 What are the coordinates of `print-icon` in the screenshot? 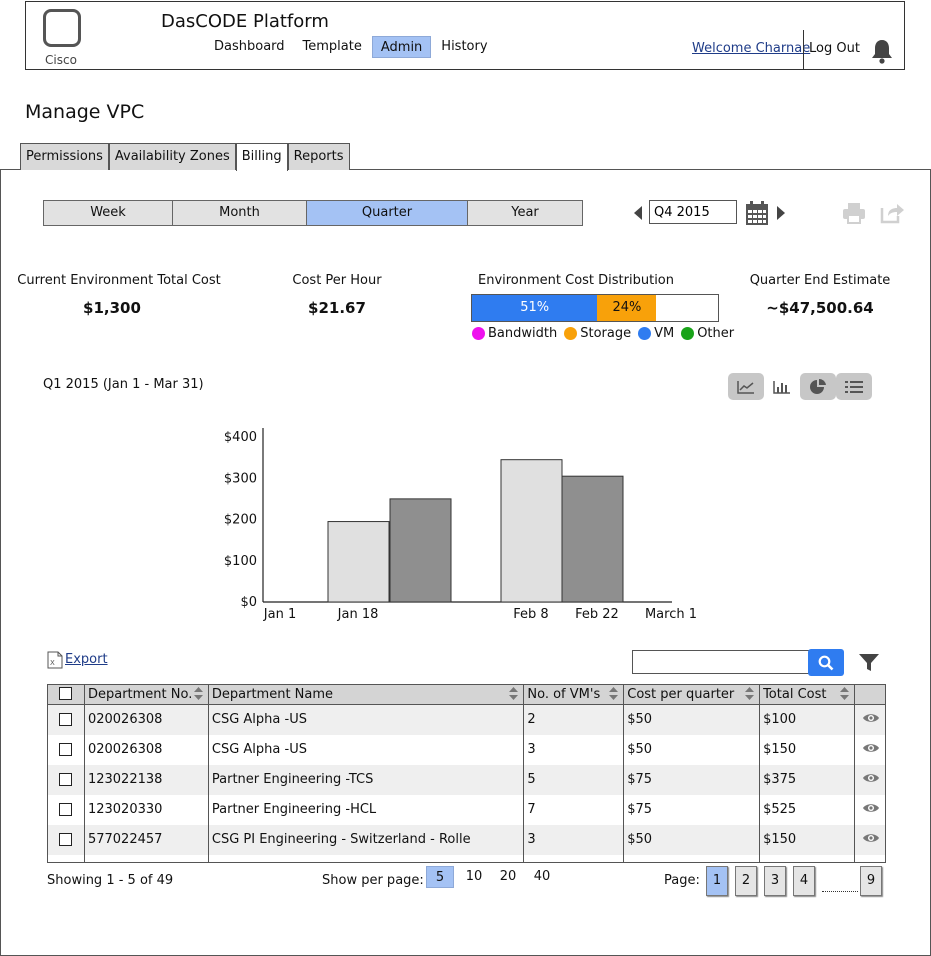 It's located at (854, 213).